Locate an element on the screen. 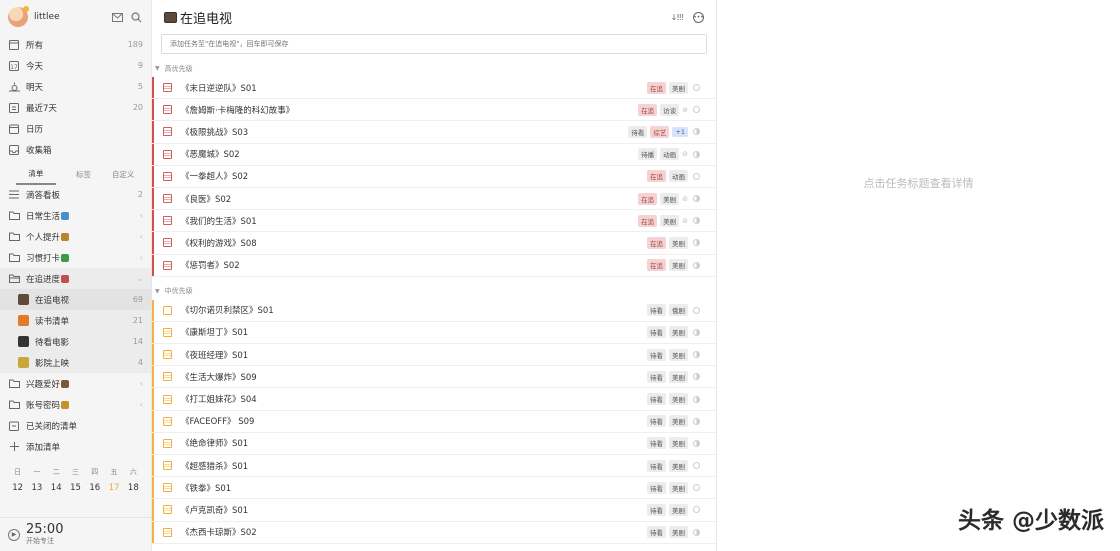 Image resolution: width=1120 pixels, height=551 pixels. task-title: 《打工姐妹花》S04 is located at coordinates (412, 399).